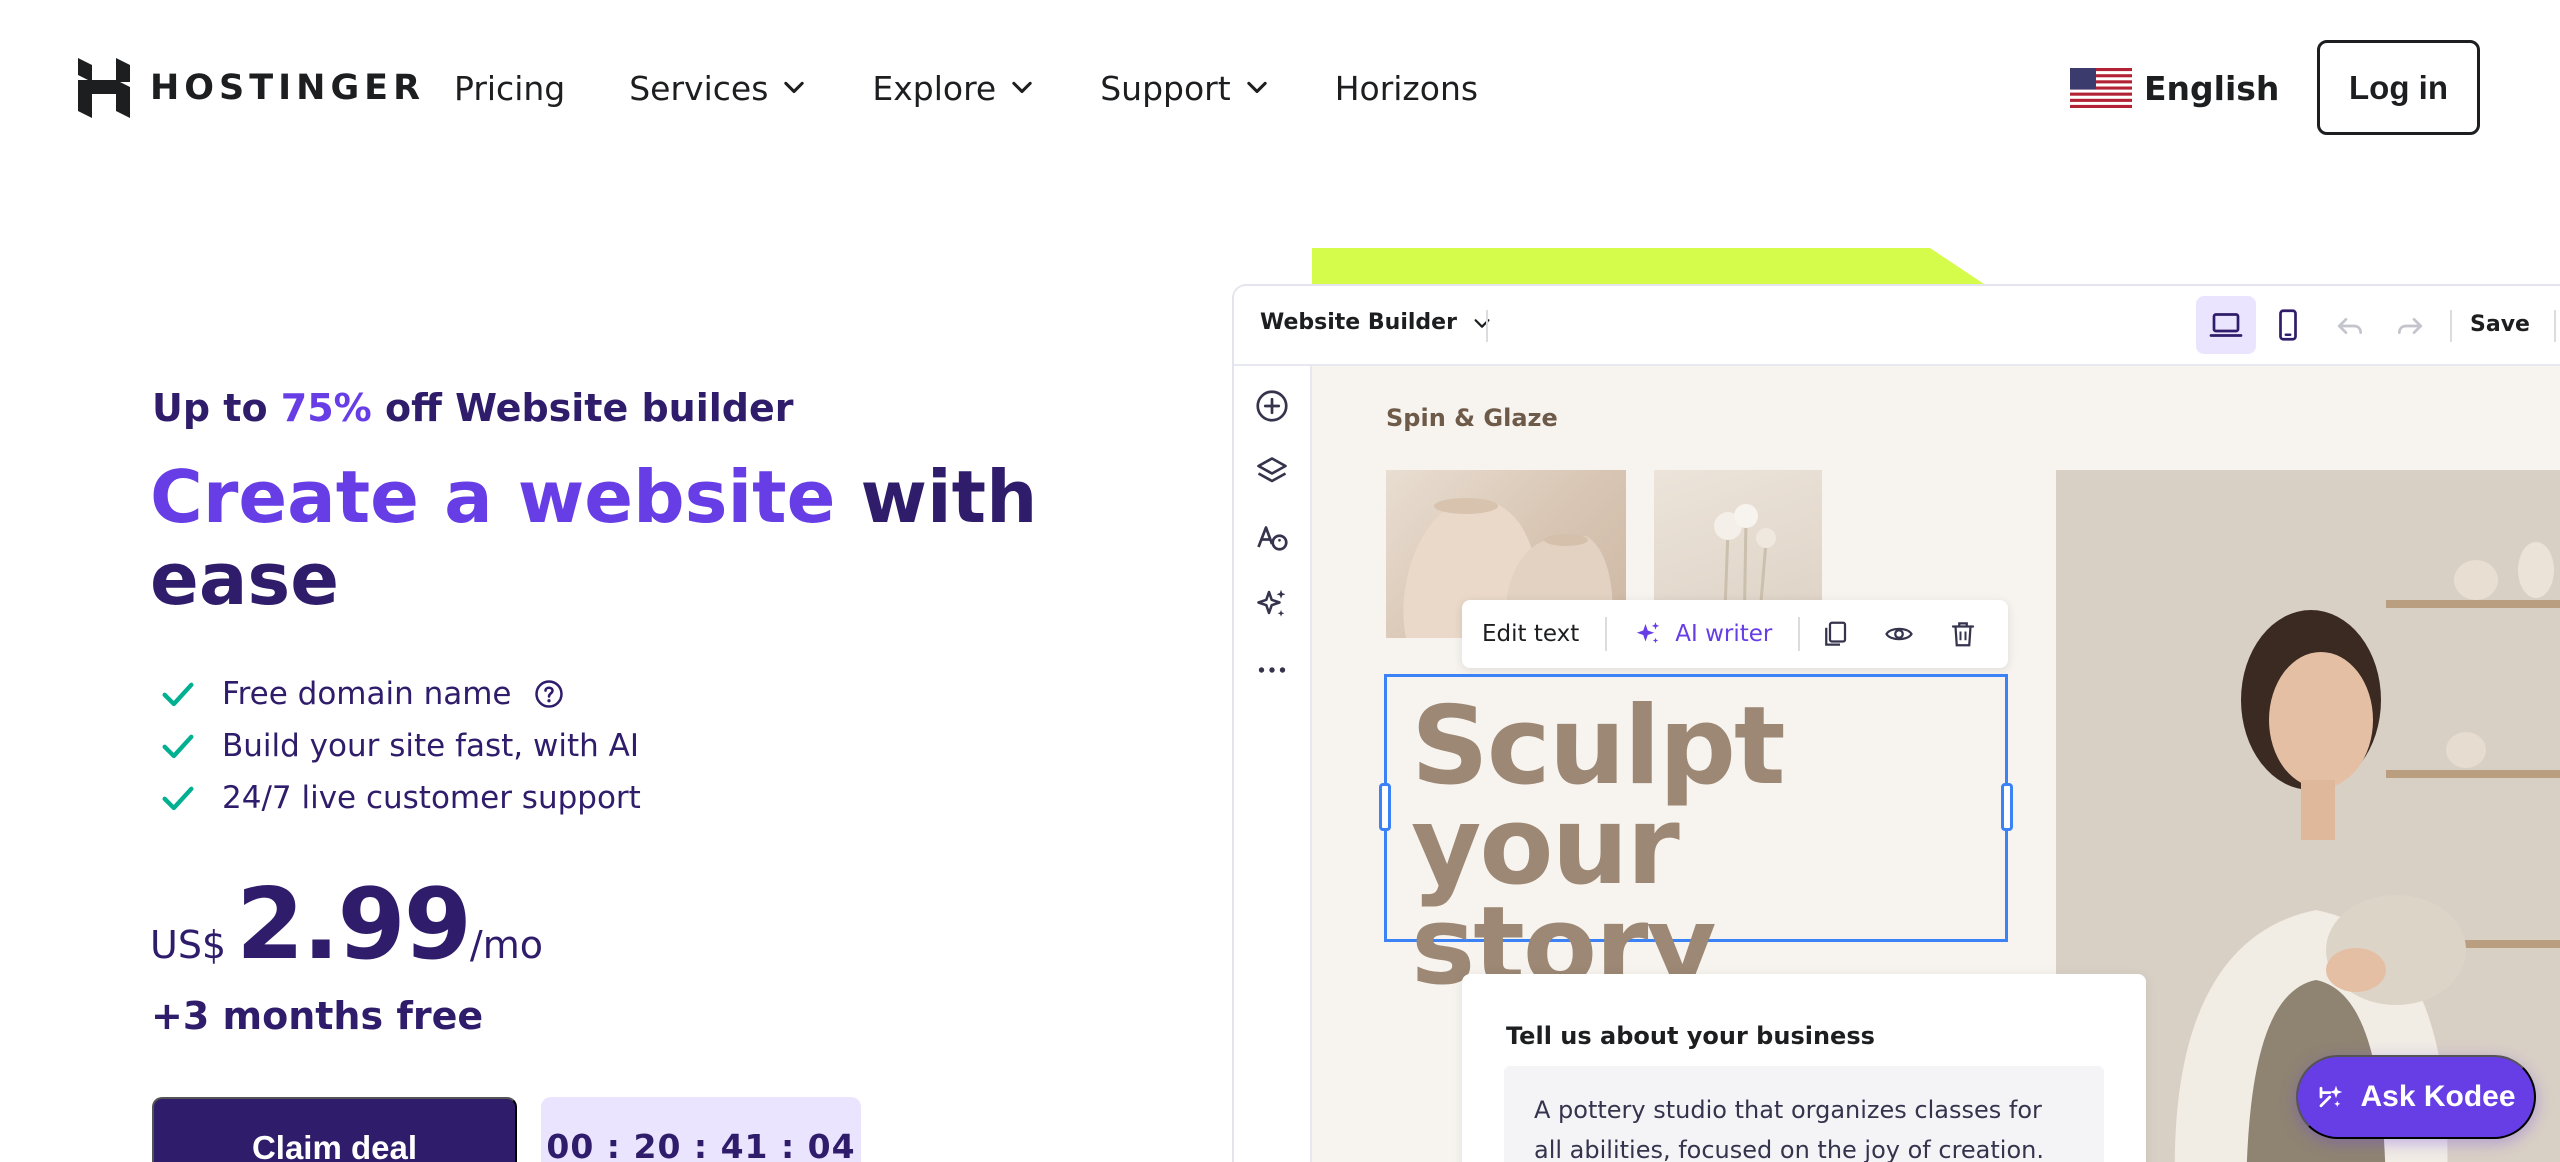 This screenshot has height=1162, width=2560. What do you see at coordinates (2350, 326) in the screenshot?
I see `undo-icon` at bounding box center [2350, 326].